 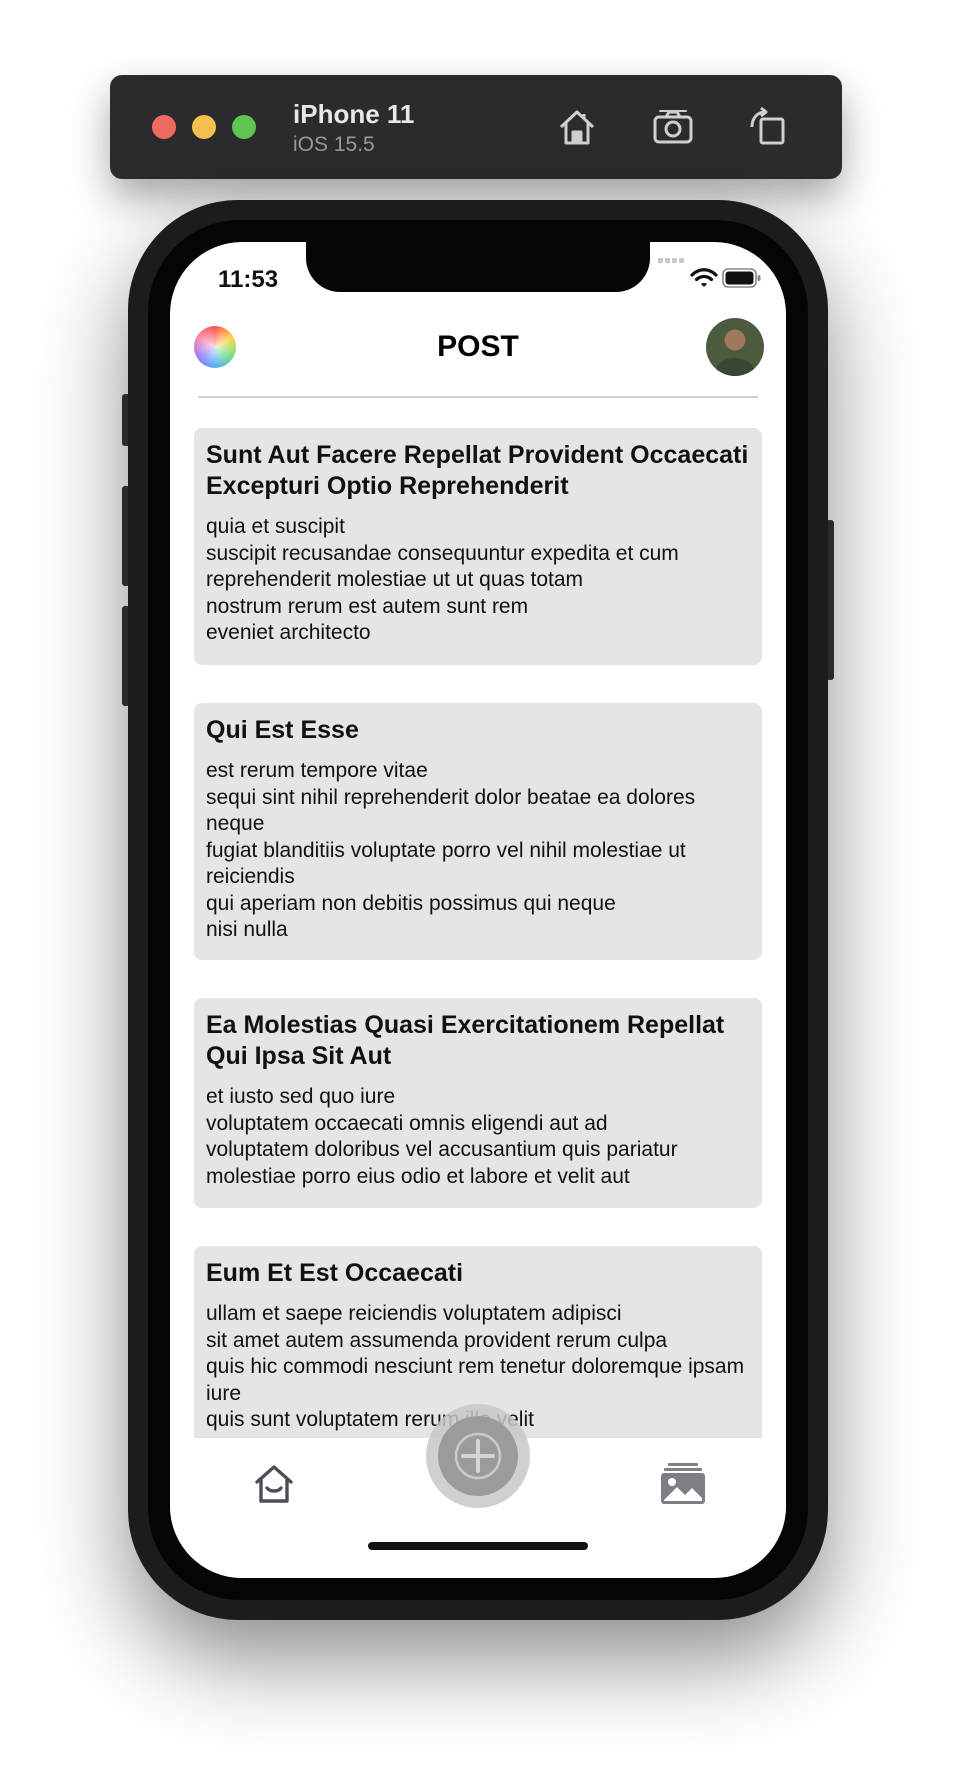 What do you see at coordinates (204, 127) in the screenshot?
I see `minimize-window-button` at bounding box center [204, 127].